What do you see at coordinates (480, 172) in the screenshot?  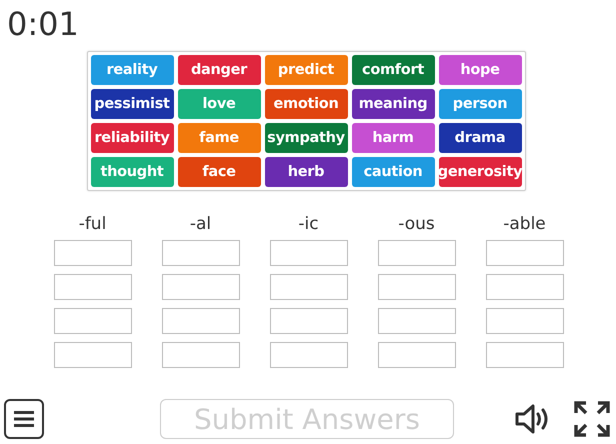 I see `word-tile: generosity` at bounding box center [480, 172].